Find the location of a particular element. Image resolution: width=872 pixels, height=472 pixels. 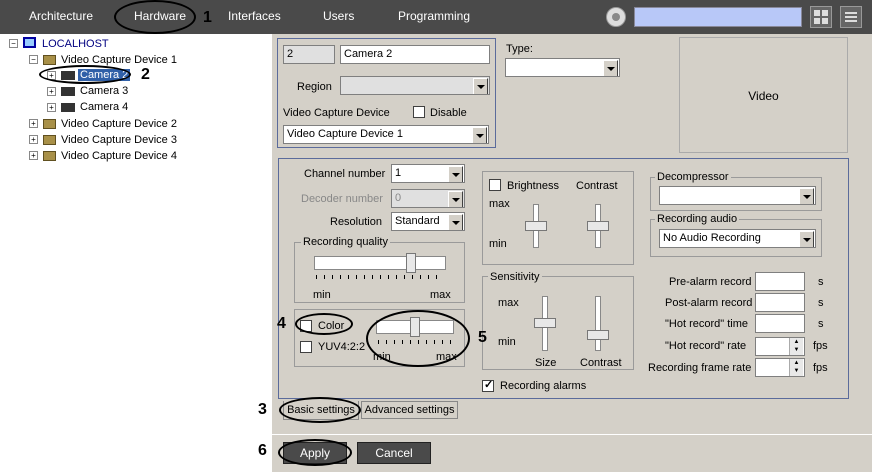

hot-time-input is located at coordinates (780, 323).